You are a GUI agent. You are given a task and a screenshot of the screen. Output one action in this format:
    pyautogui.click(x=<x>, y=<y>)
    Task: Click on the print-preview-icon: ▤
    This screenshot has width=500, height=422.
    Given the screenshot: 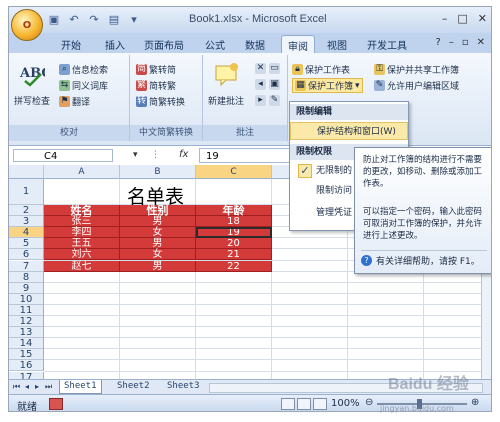 What is the action you would take?
    pyautogui.click(x=114, y=20)
    